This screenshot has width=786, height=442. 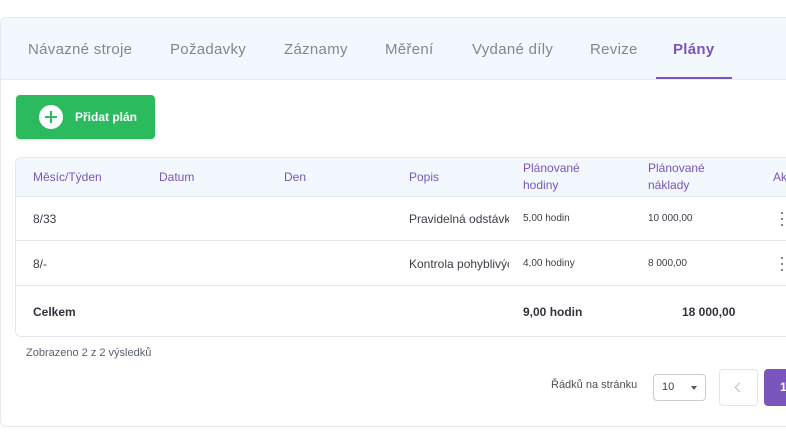 What do you see at coordinates (549, 263) in the screenshot?
I see `cell-planned-hours: 4,00 hodiny` at bounding box center [549, 263].